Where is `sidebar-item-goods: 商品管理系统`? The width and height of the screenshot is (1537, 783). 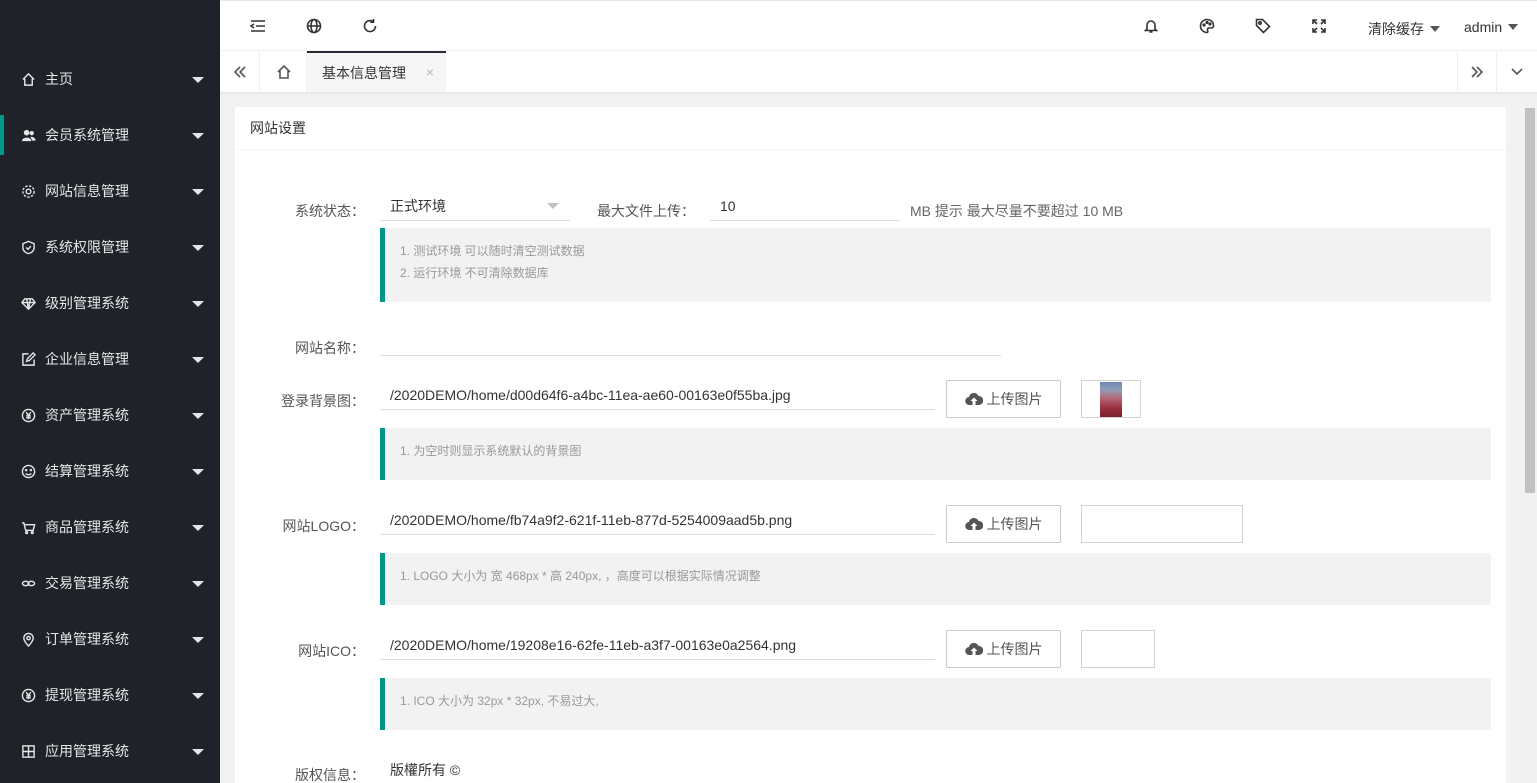 sidebar-item-goods: 商品管理系统 is located at coordinates (110, 527).